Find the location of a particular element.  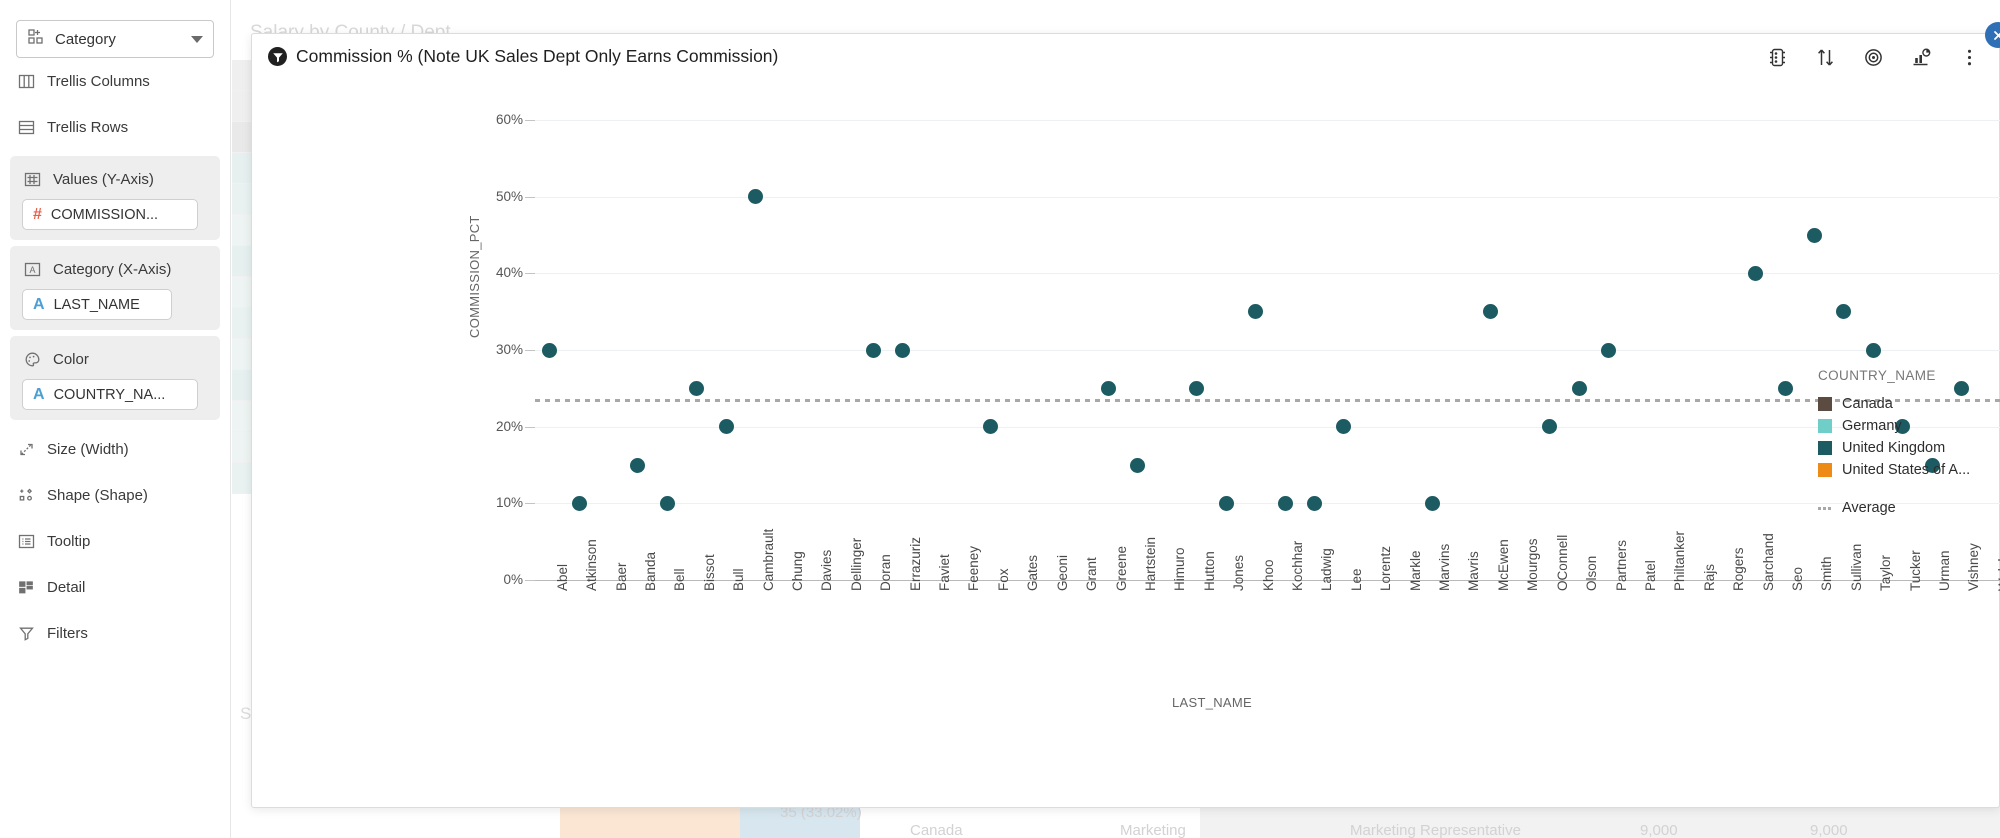

x-tick-label: Tucker is located at coordinates (1915, 570).